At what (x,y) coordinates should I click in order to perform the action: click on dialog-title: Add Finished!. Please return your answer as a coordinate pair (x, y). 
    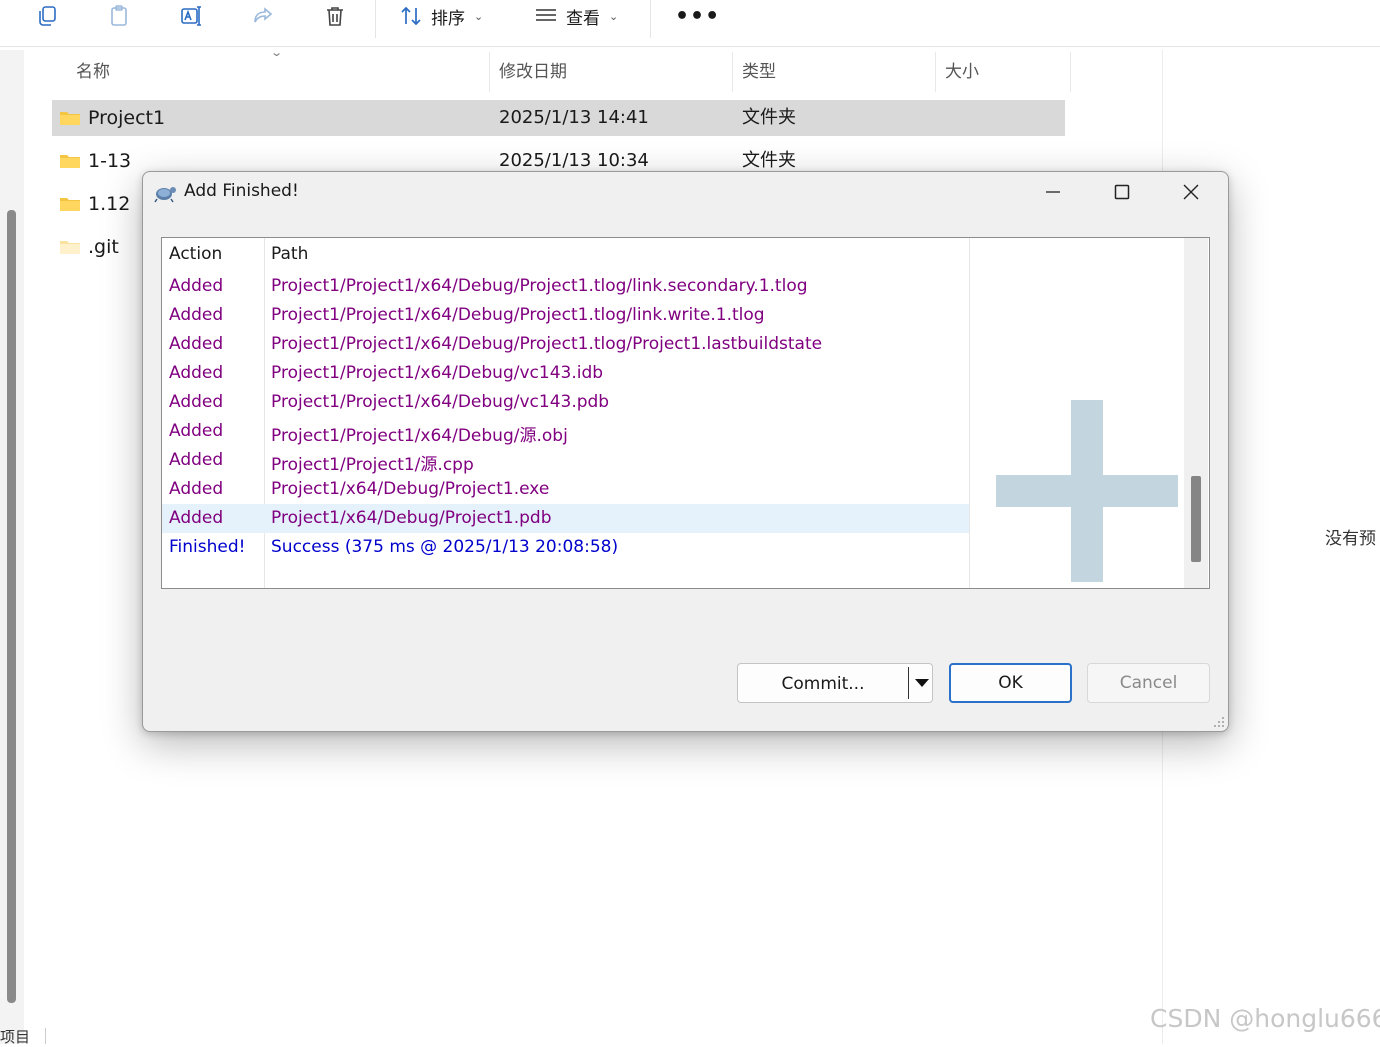
    Looking at the image, I should click on (241, 191).